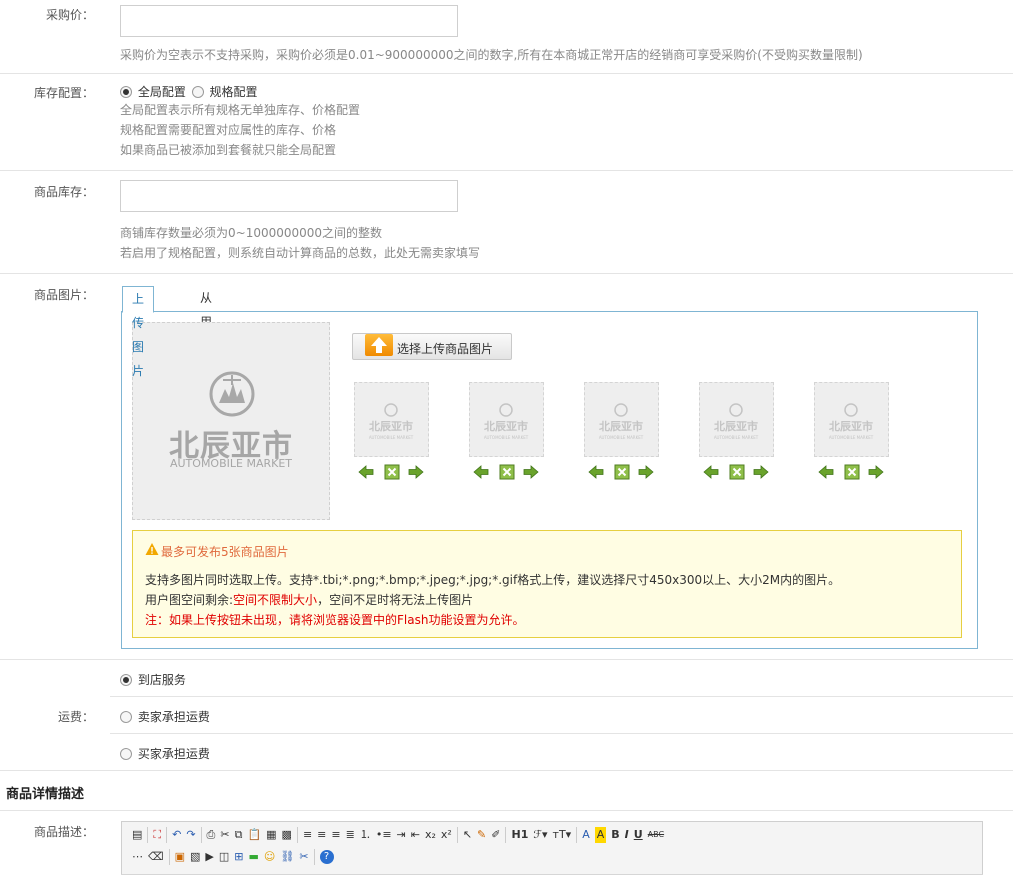  Describe the element at coordinates (176, 835) in the screenshot. I see `undo-icon: ↶` at that location.